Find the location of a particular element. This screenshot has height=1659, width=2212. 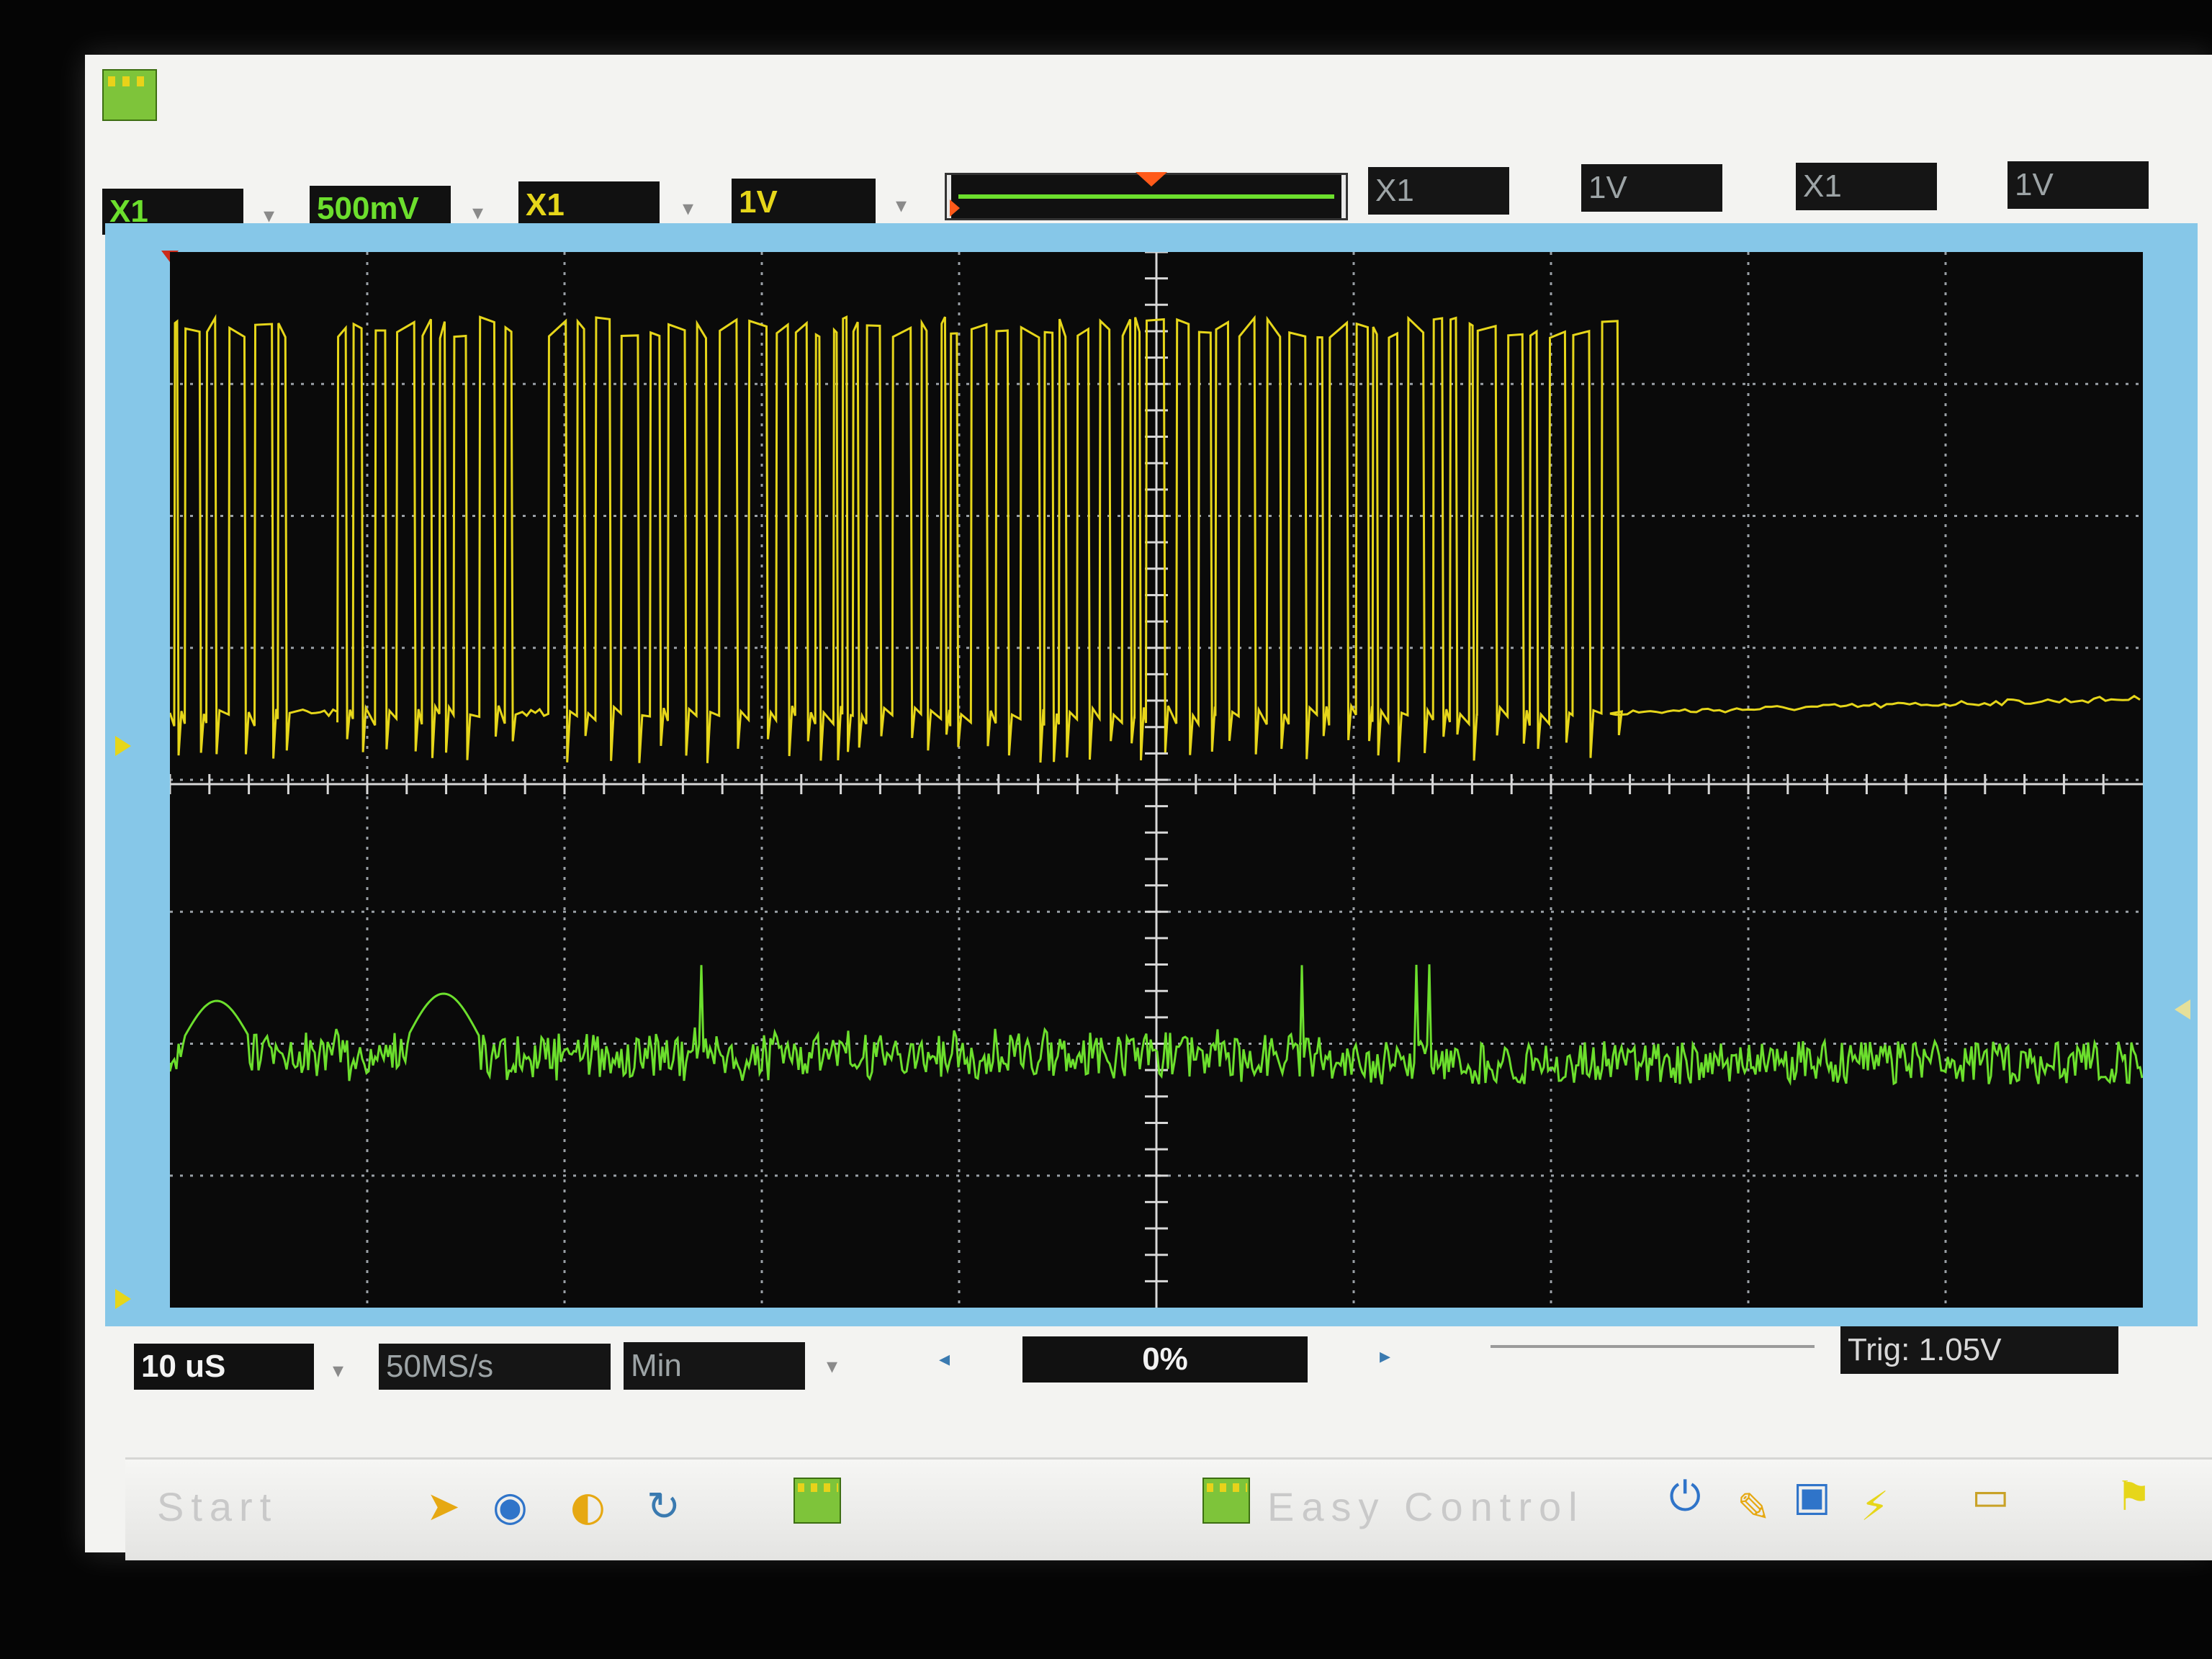

slider-tip is located at coordinates (955, 208).